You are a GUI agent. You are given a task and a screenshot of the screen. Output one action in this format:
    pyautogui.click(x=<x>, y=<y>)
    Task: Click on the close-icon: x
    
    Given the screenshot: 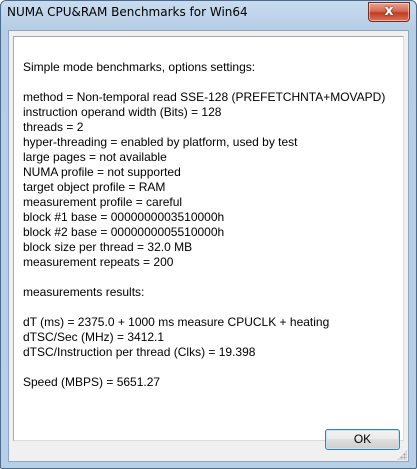 What is the action you would take?
    pyautogui.click(x=389, y=11)
    